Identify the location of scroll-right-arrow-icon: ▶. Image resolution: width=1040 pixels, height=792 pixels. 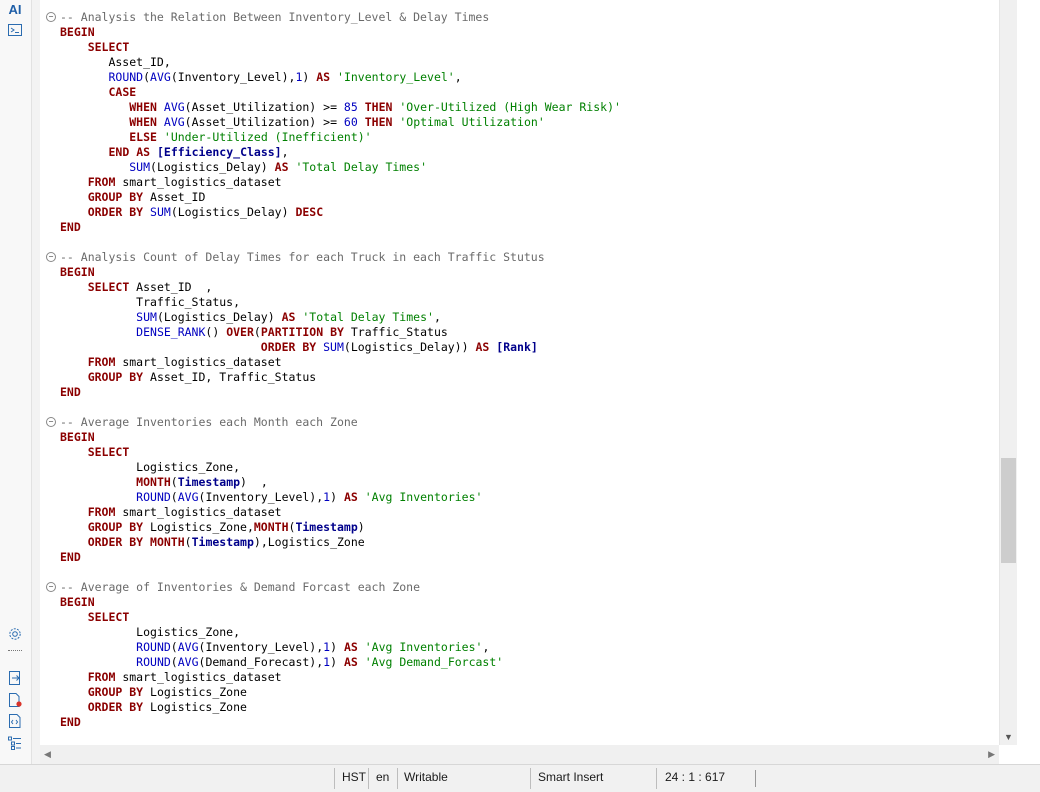
(991, 754).